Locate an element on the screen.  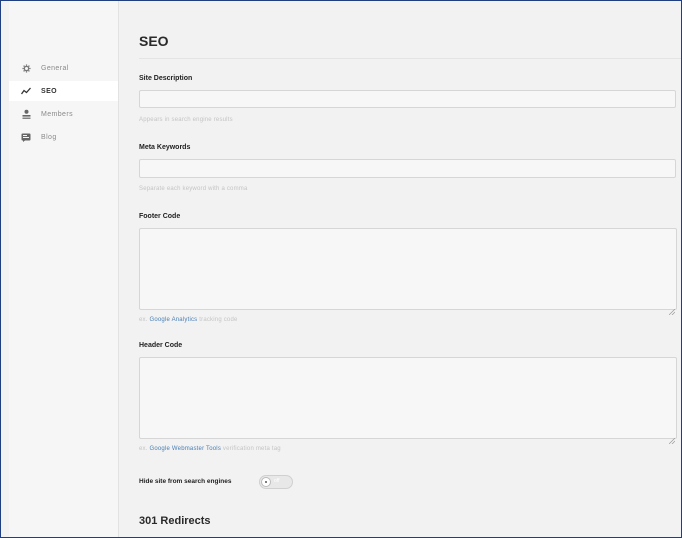
hide-site-label: Hide site from search engines is located at coordinates (185, 481).